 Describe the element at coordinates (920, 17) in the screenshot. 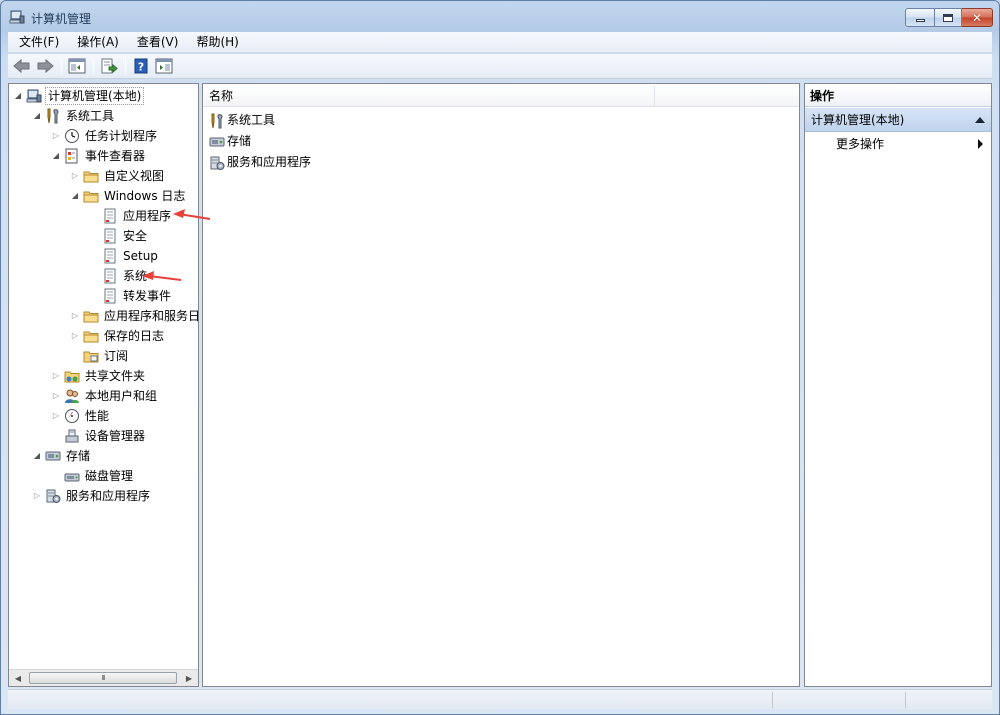

I see `minimize-button` at that location.